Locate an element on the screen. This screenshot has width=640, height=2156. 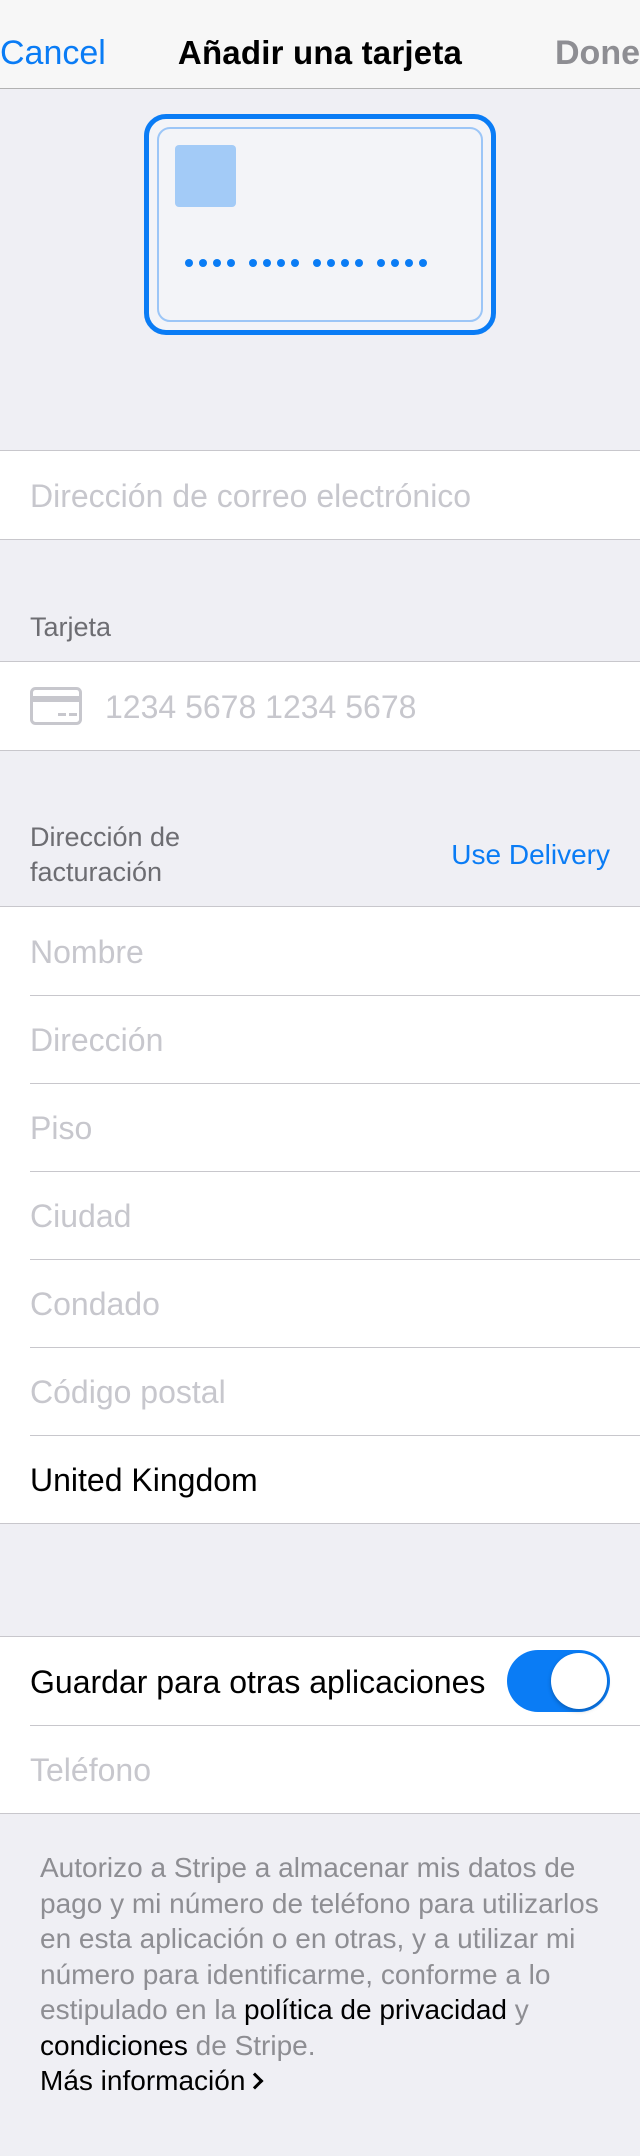
save-group: Guardar para otras aplicaciones Teléfono is located at coordinates (320, 1725).